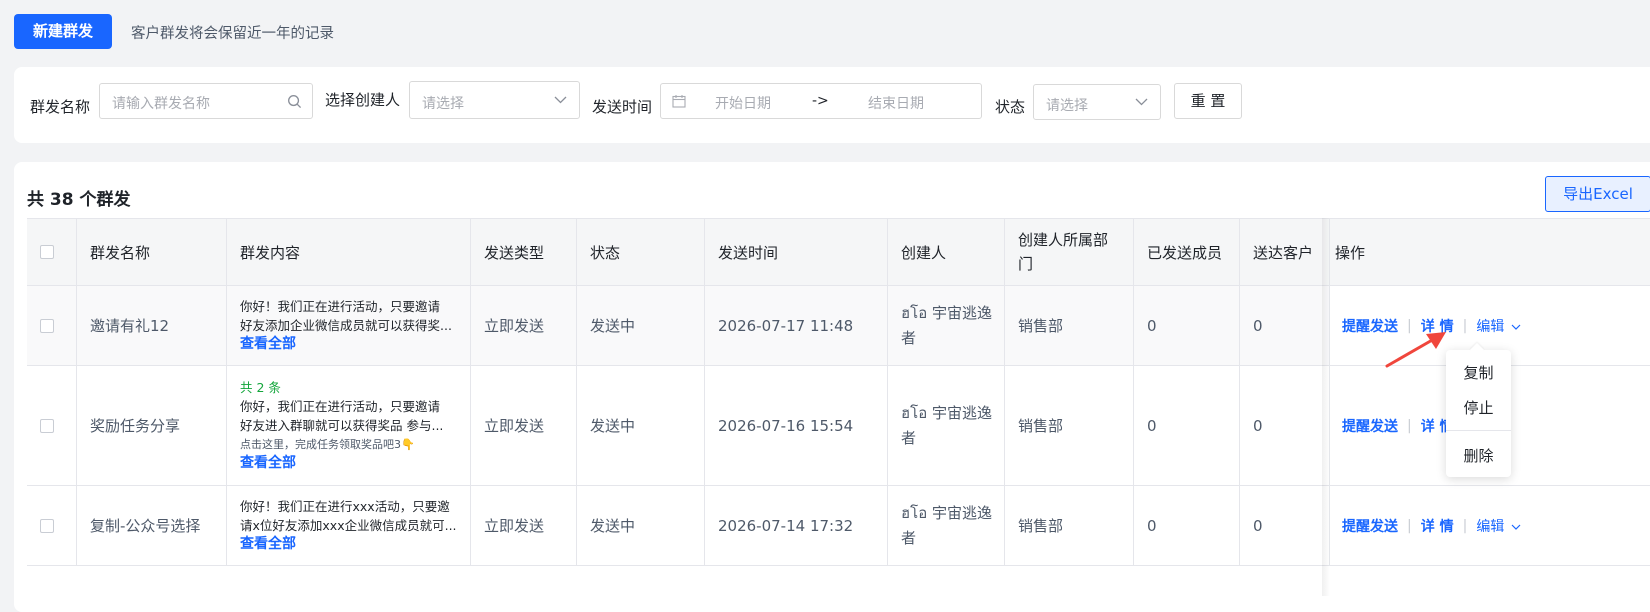 The image size is (1650, 612). I want to click on header-actions: 操作, so click(1350, 252).